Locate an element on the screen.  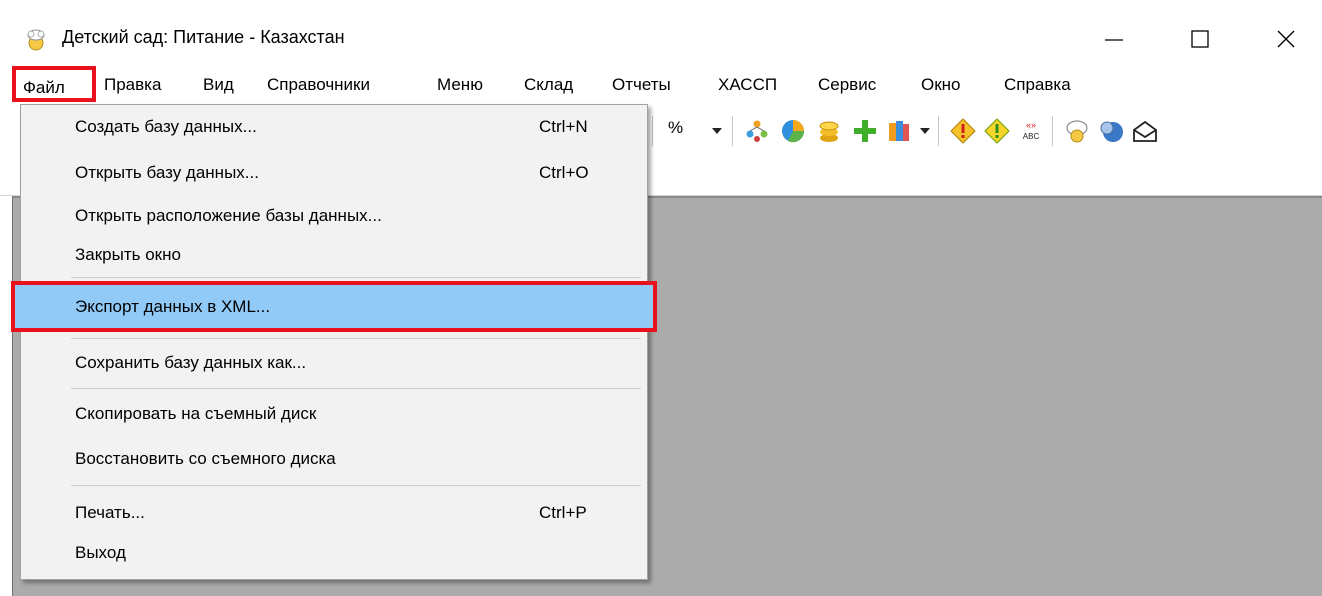
envelope-icon is located at coordinates (1145, 131).